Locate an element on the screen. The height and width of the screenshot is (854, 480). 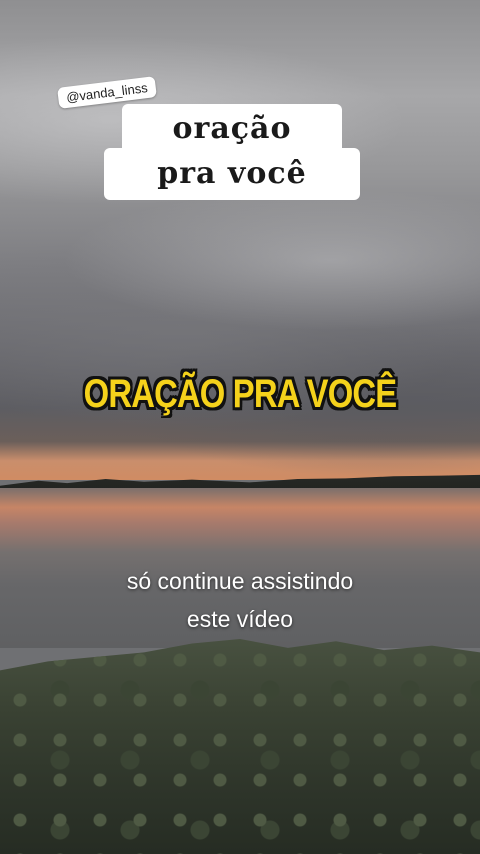
subtitle-line-1: só continue assistindo is located at coordinates (240, 581).